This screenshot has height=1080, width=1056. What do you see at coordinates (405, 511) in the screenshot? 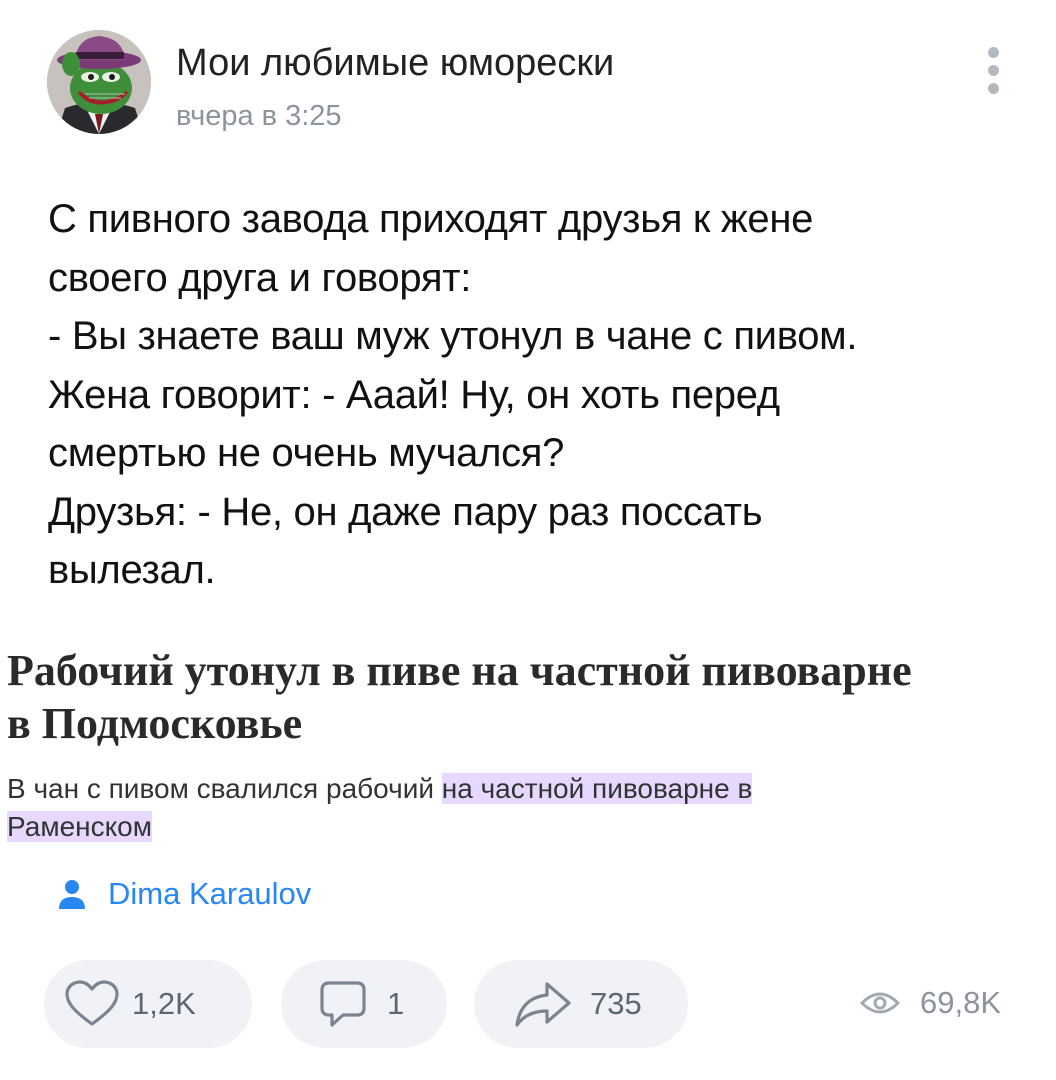
I see `post-text-line: Друзья: - Не, он даже пару раз поссать` at bounding box center [405, 511].